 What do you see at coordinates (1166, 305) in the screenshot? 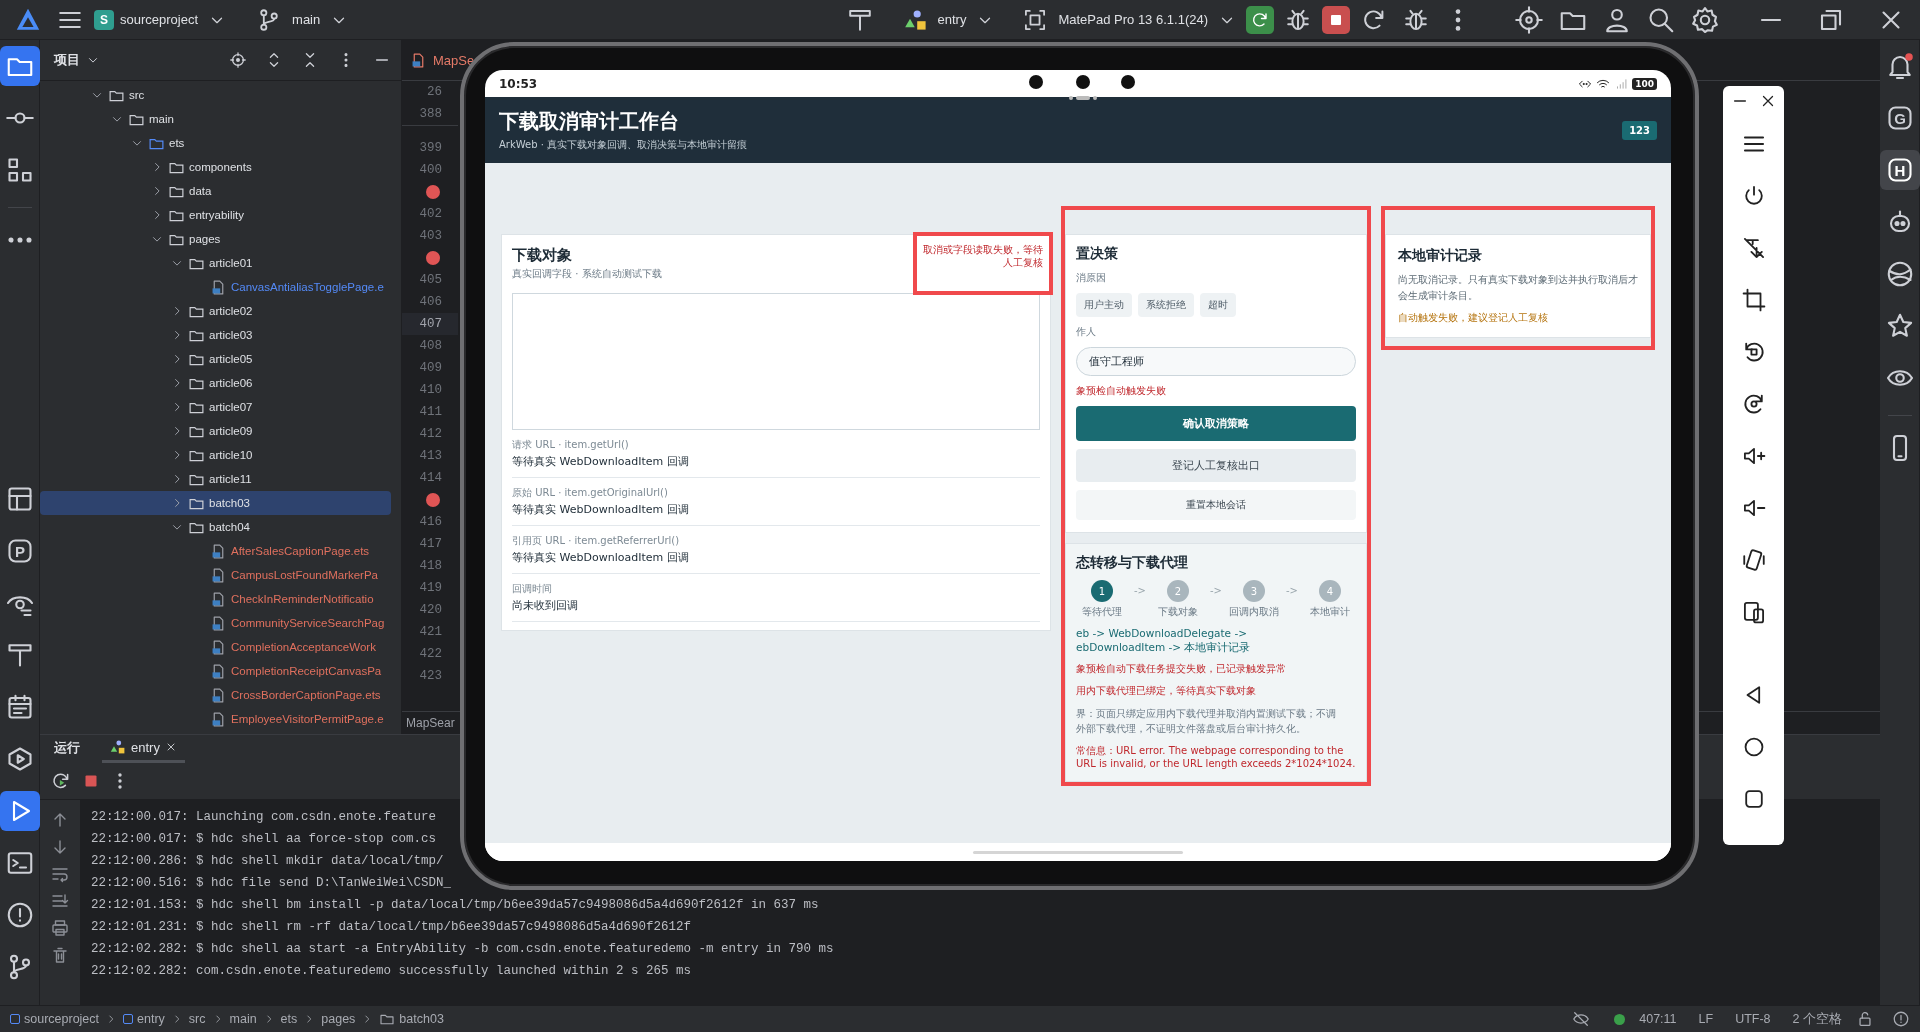
I see `reason-chip: 系统拒绝` at bounding box center [1166, 305].